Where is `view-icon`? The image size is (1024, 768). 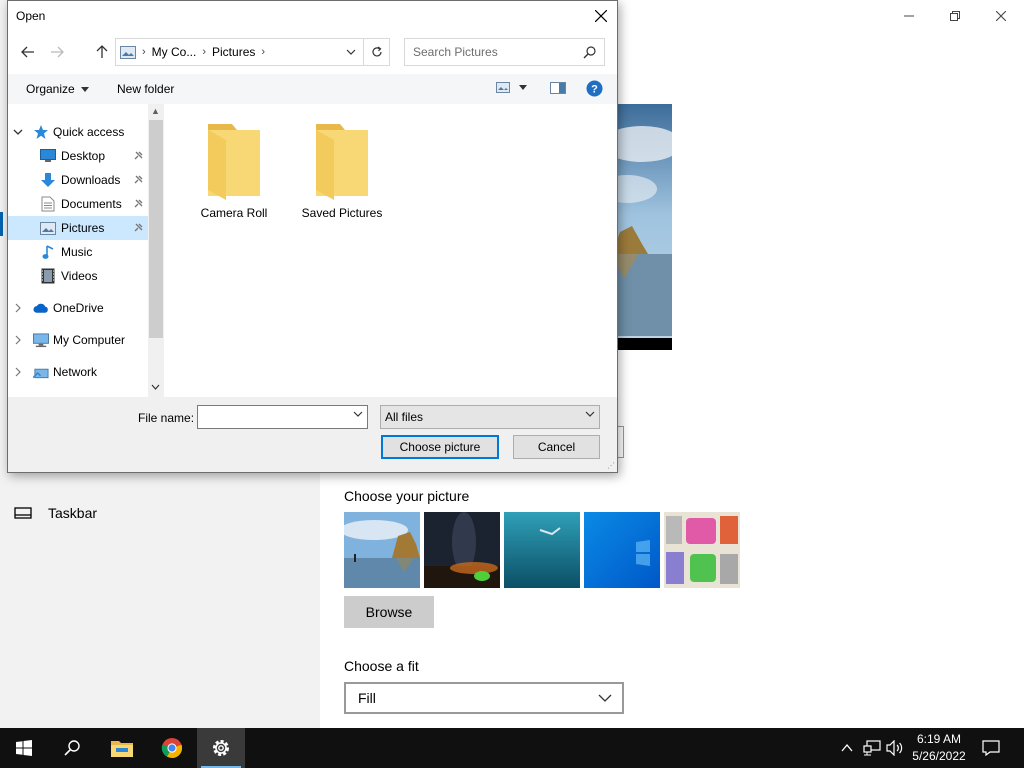 view-icon is located at coordinates (503, 87).